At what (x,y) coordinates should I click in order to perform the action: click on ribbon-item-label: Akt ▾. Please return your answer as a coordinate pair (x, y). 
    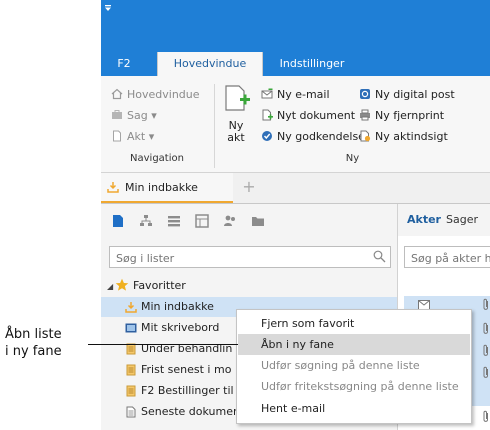
    Looking at the image, I should click on (141, 136).